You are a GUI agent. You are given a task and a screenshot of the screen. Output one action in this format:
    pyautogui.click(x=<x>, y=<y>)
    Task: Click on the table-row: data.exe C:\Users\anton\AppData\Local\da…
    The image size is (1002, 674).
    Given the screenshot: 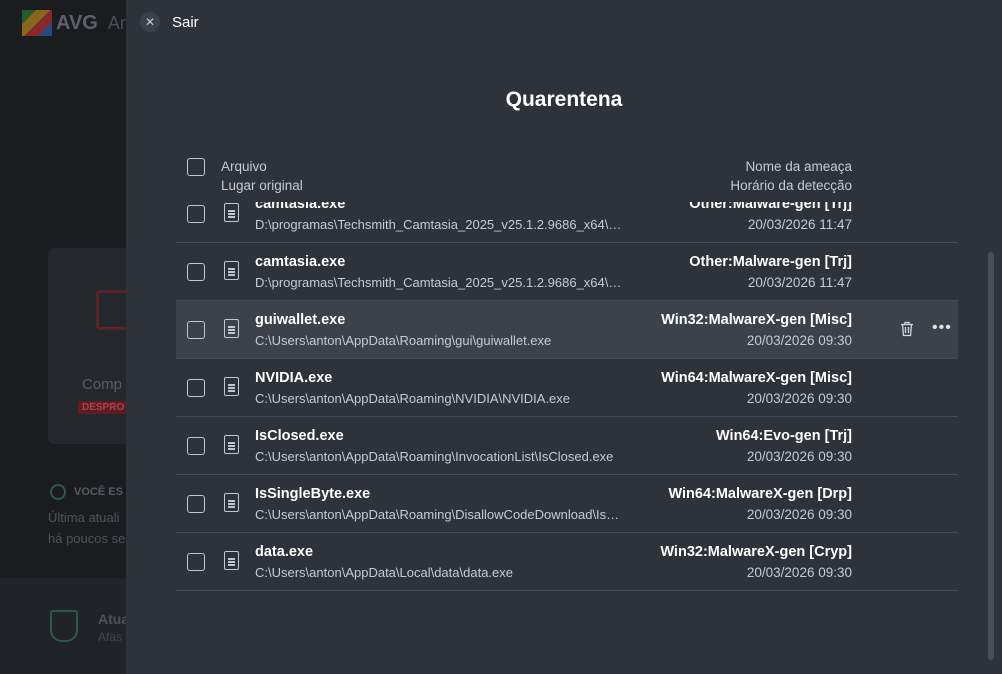 What is the action you would take?
    pyautogui.click(x=567, y=562)
    